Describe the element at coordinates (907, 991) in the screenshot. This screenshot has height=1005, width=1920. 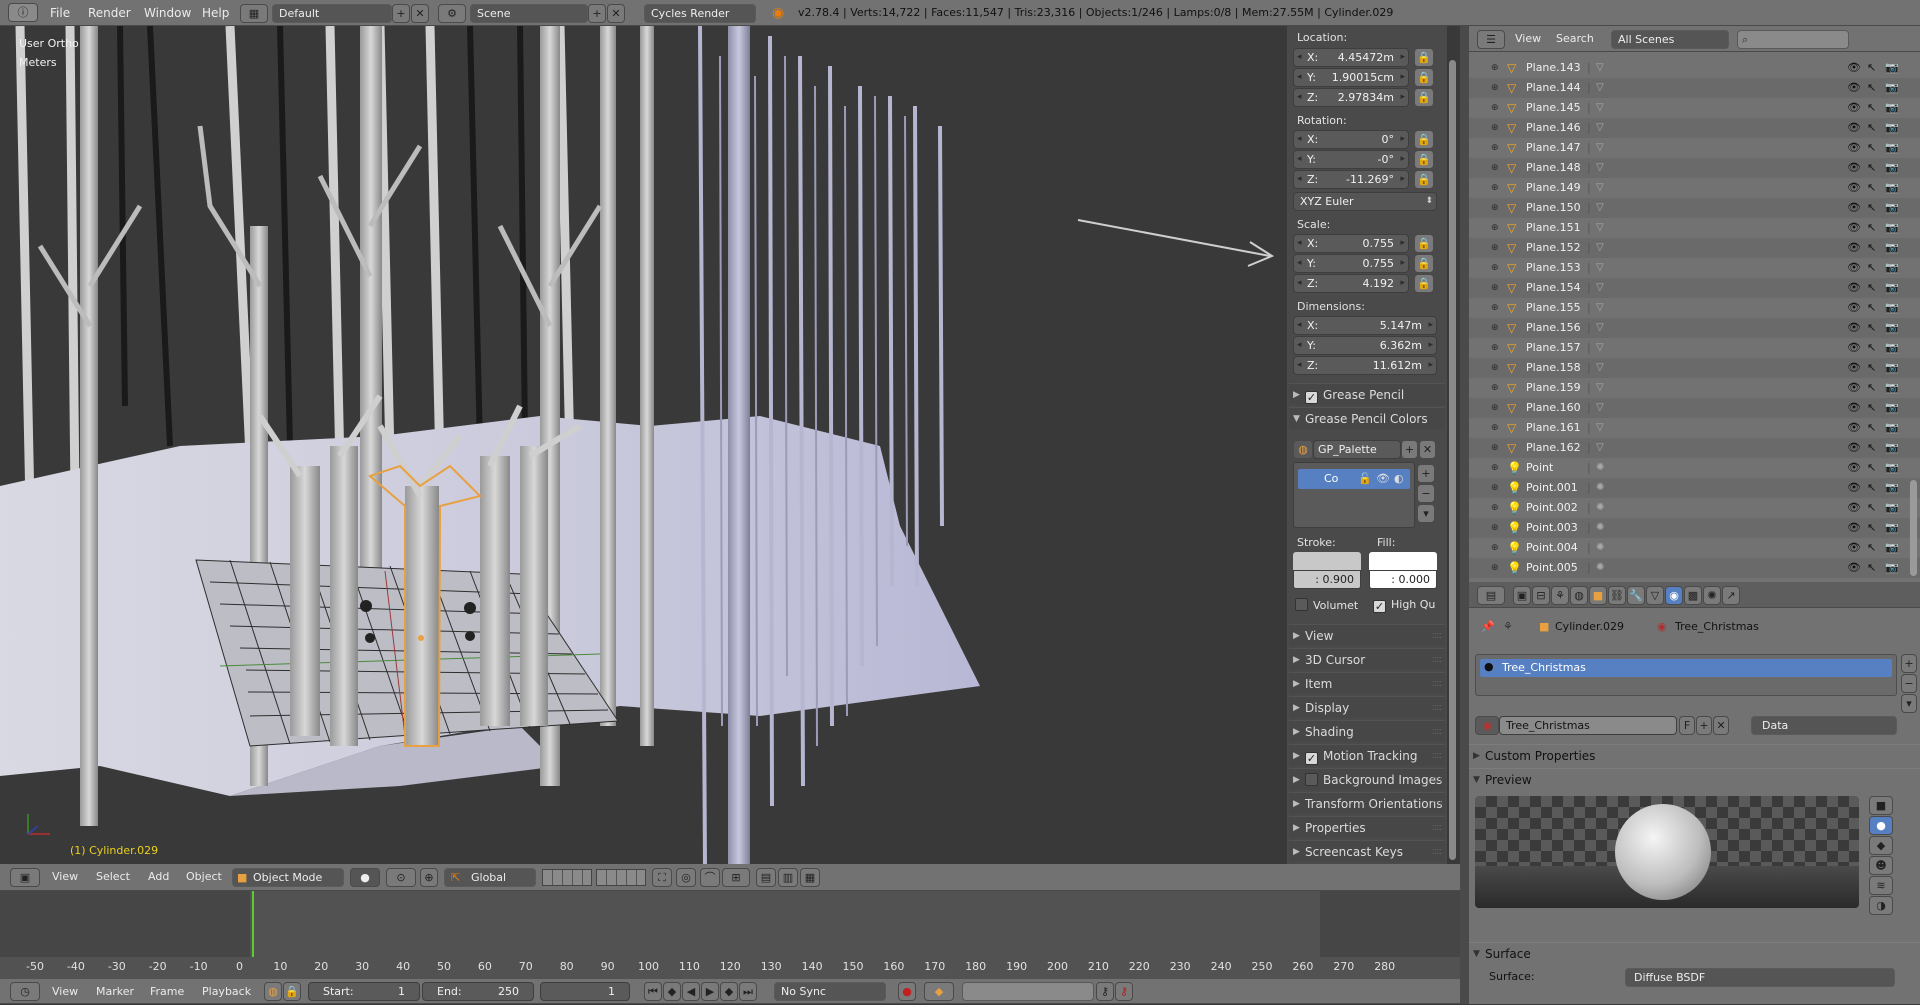
I see `record-icon: ●` at that location.